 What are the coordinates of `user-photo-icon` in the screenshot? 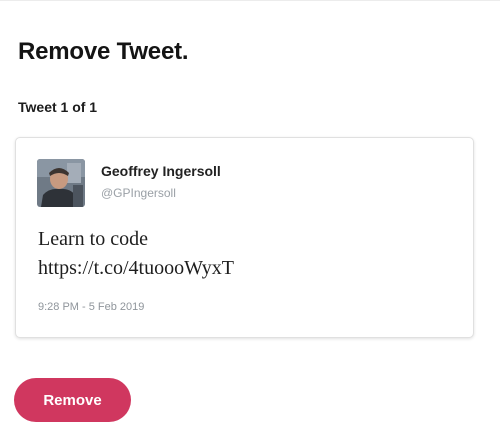 It's located at (61, 183).